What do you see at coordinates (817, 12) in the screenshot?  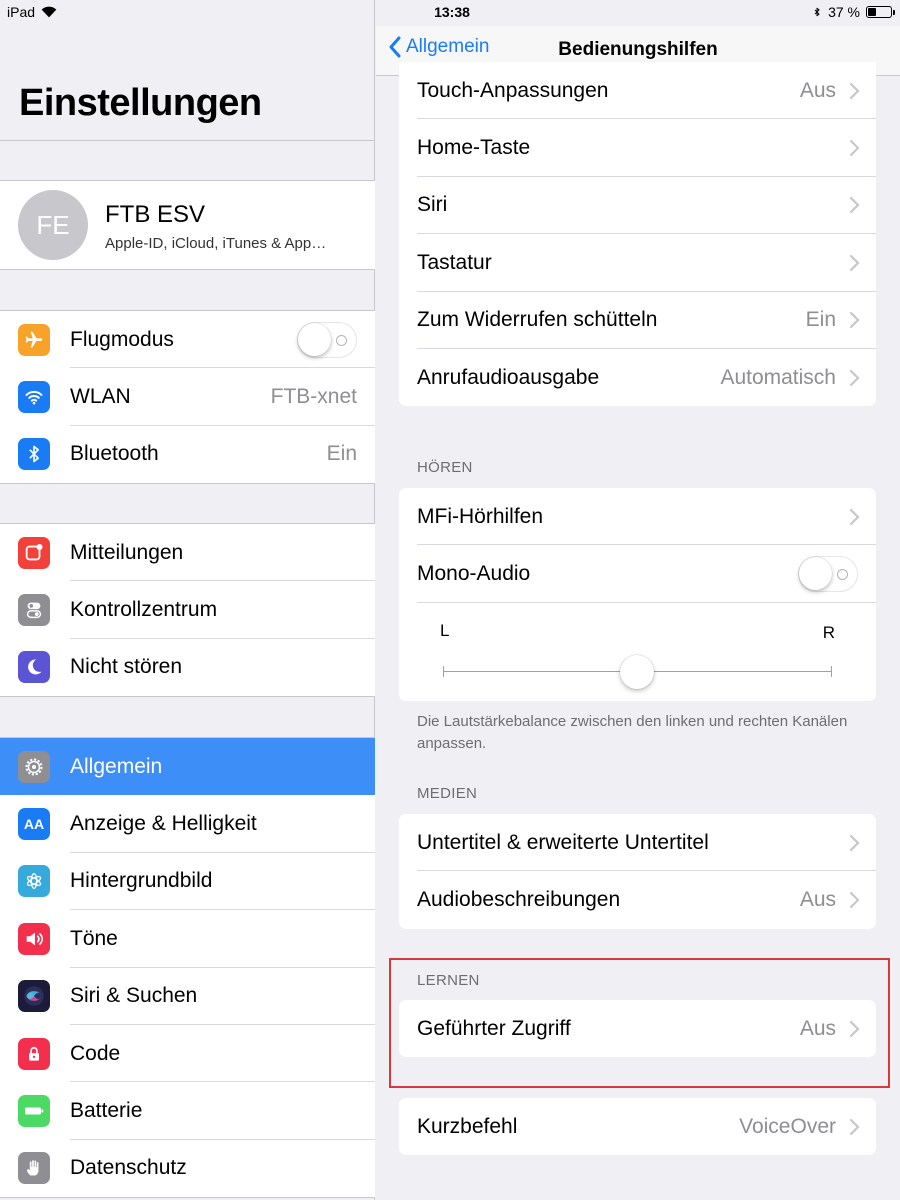 I see `bluetooth-status-icon` at bounding box center [817, 12].